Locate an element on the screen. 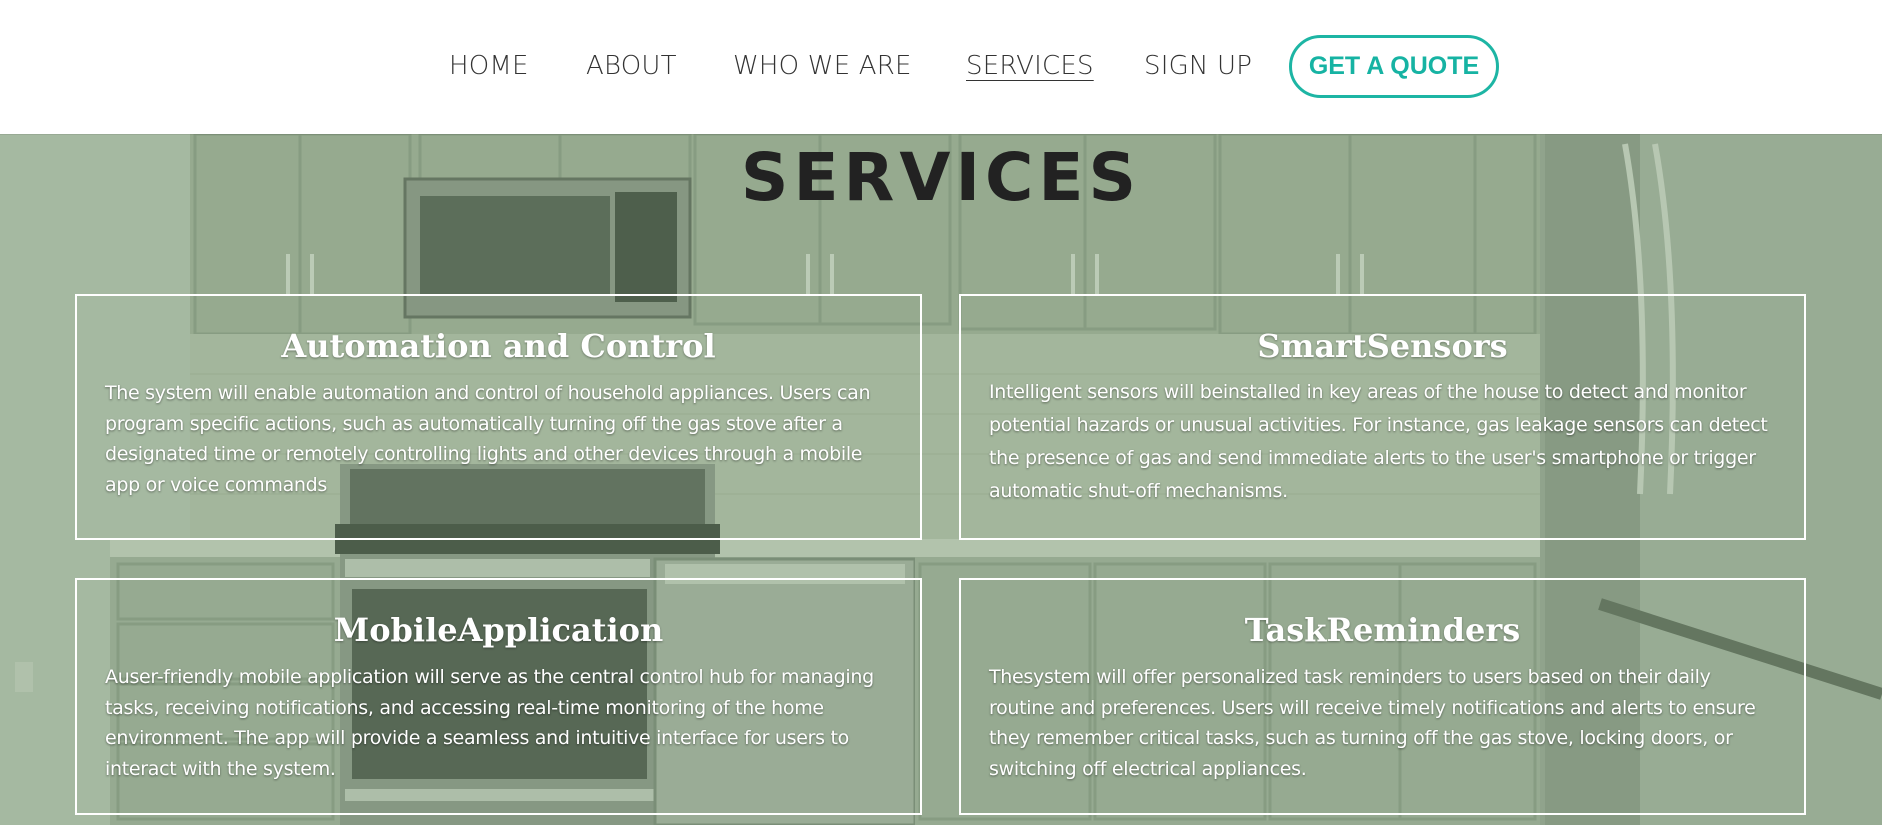 This screenshot has width=1882, height=825. card-title: TaskReminders is located at coordinates (1382, 630).